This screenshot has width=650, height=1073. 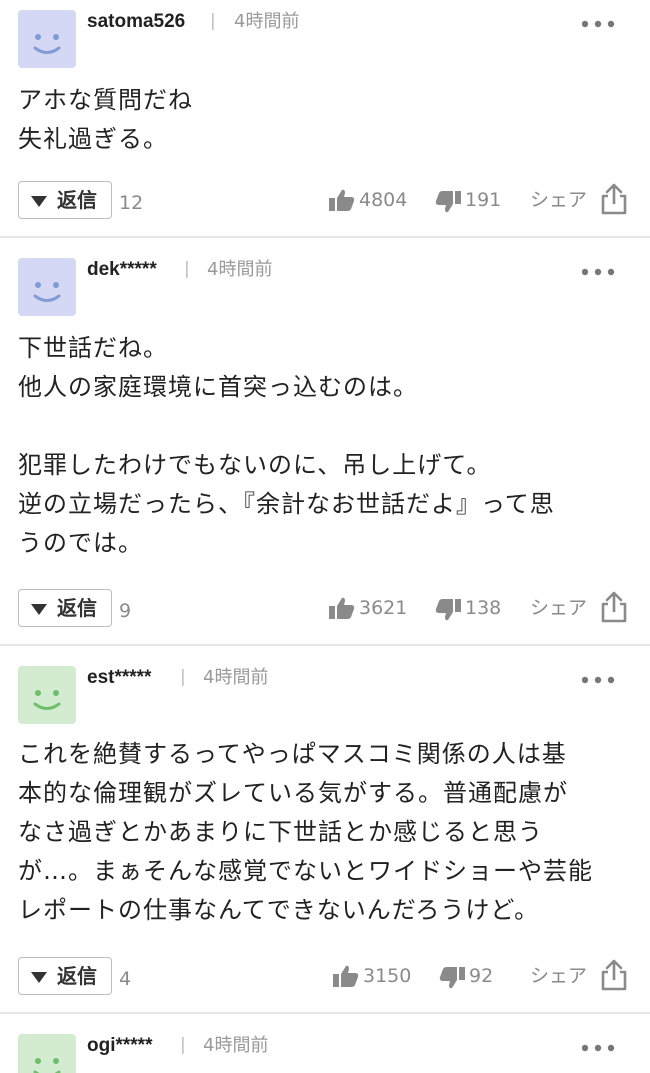 What do you see at coordinates (125, 979) in the screenshot?
I see `reply-count: 4` at bounding box center [125, 979].